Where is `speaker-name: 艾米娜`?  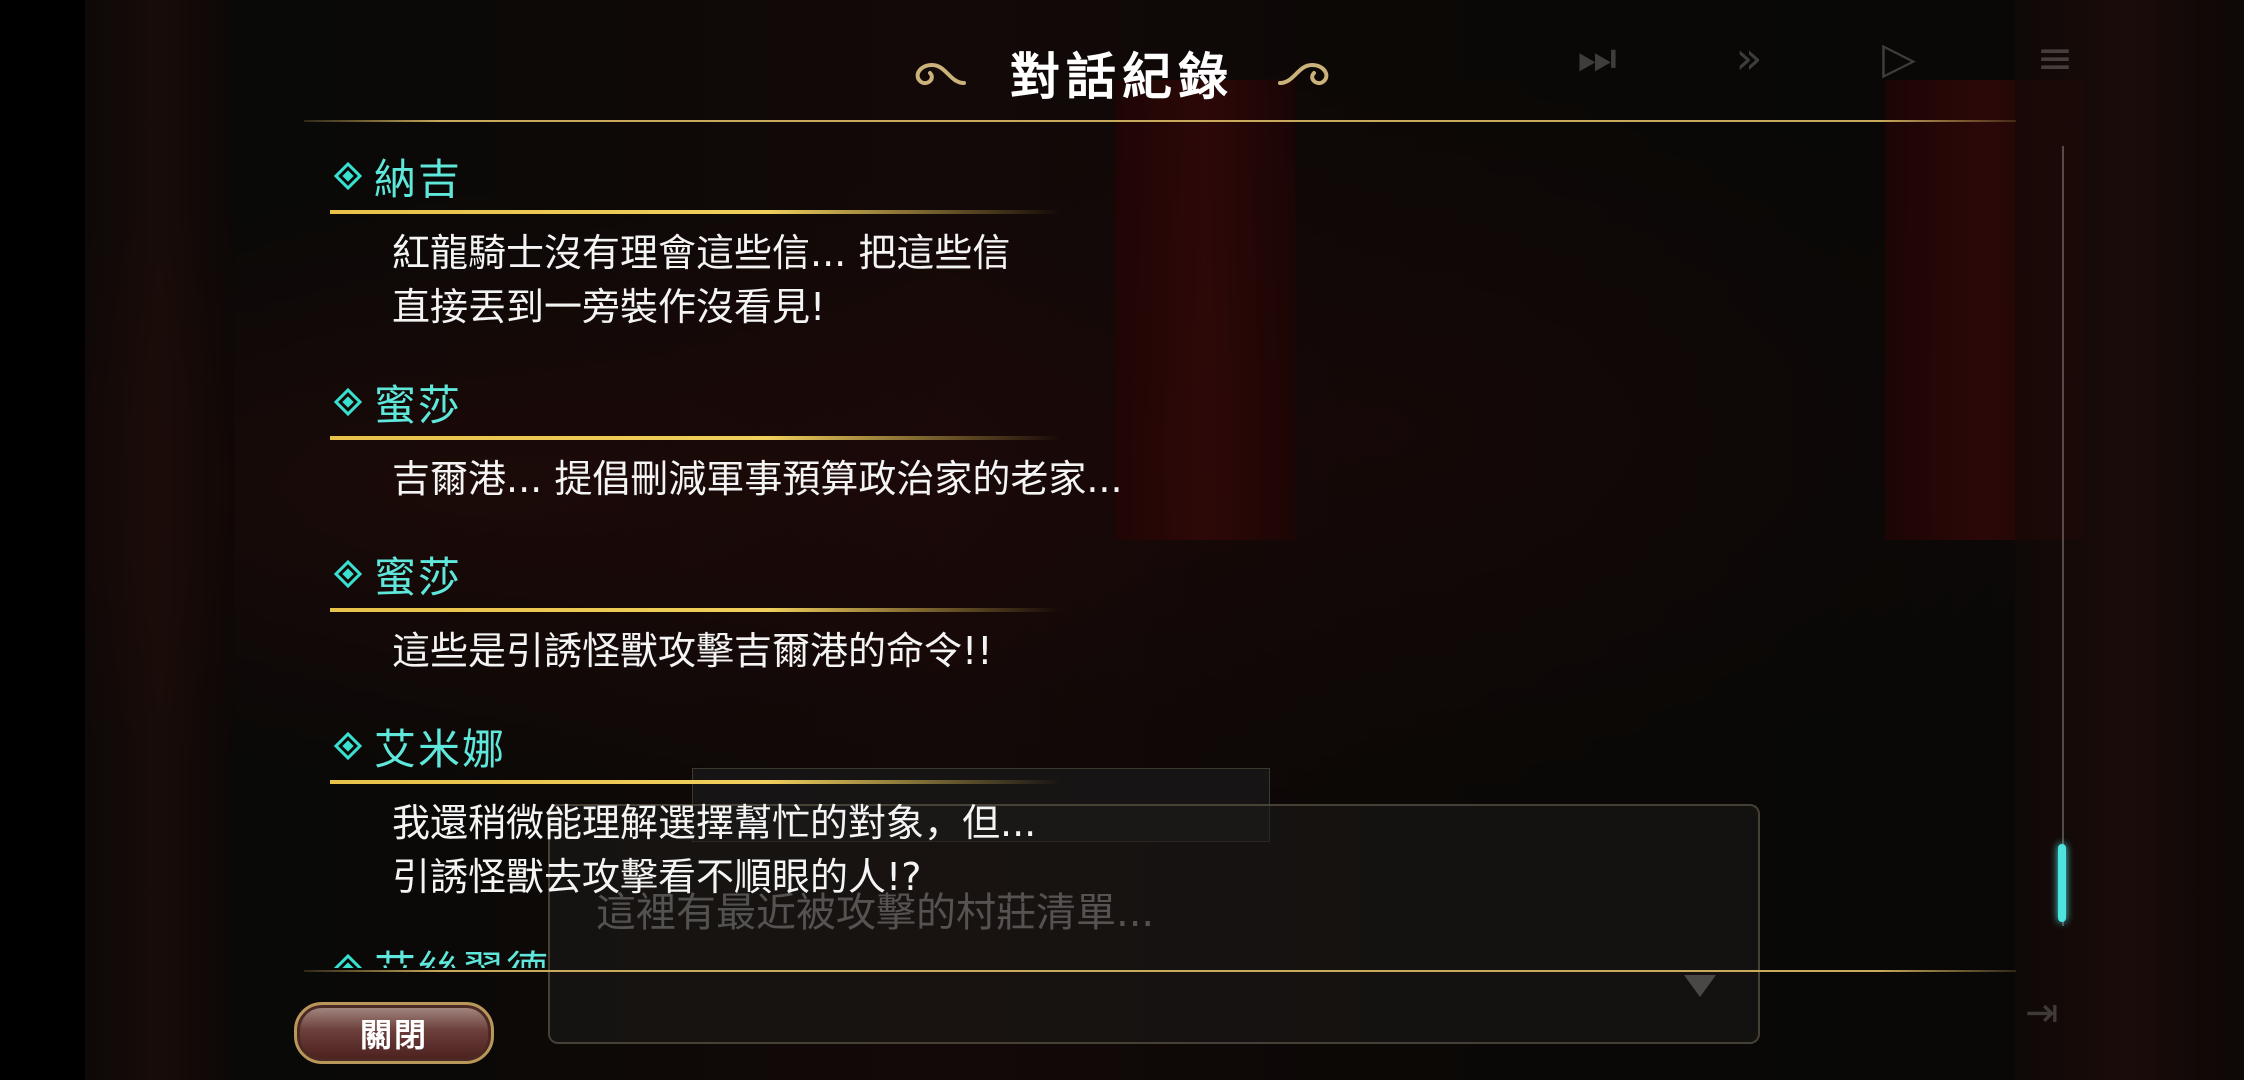
speaker-name: 艾米娜 is located at coordinates (440, 749).